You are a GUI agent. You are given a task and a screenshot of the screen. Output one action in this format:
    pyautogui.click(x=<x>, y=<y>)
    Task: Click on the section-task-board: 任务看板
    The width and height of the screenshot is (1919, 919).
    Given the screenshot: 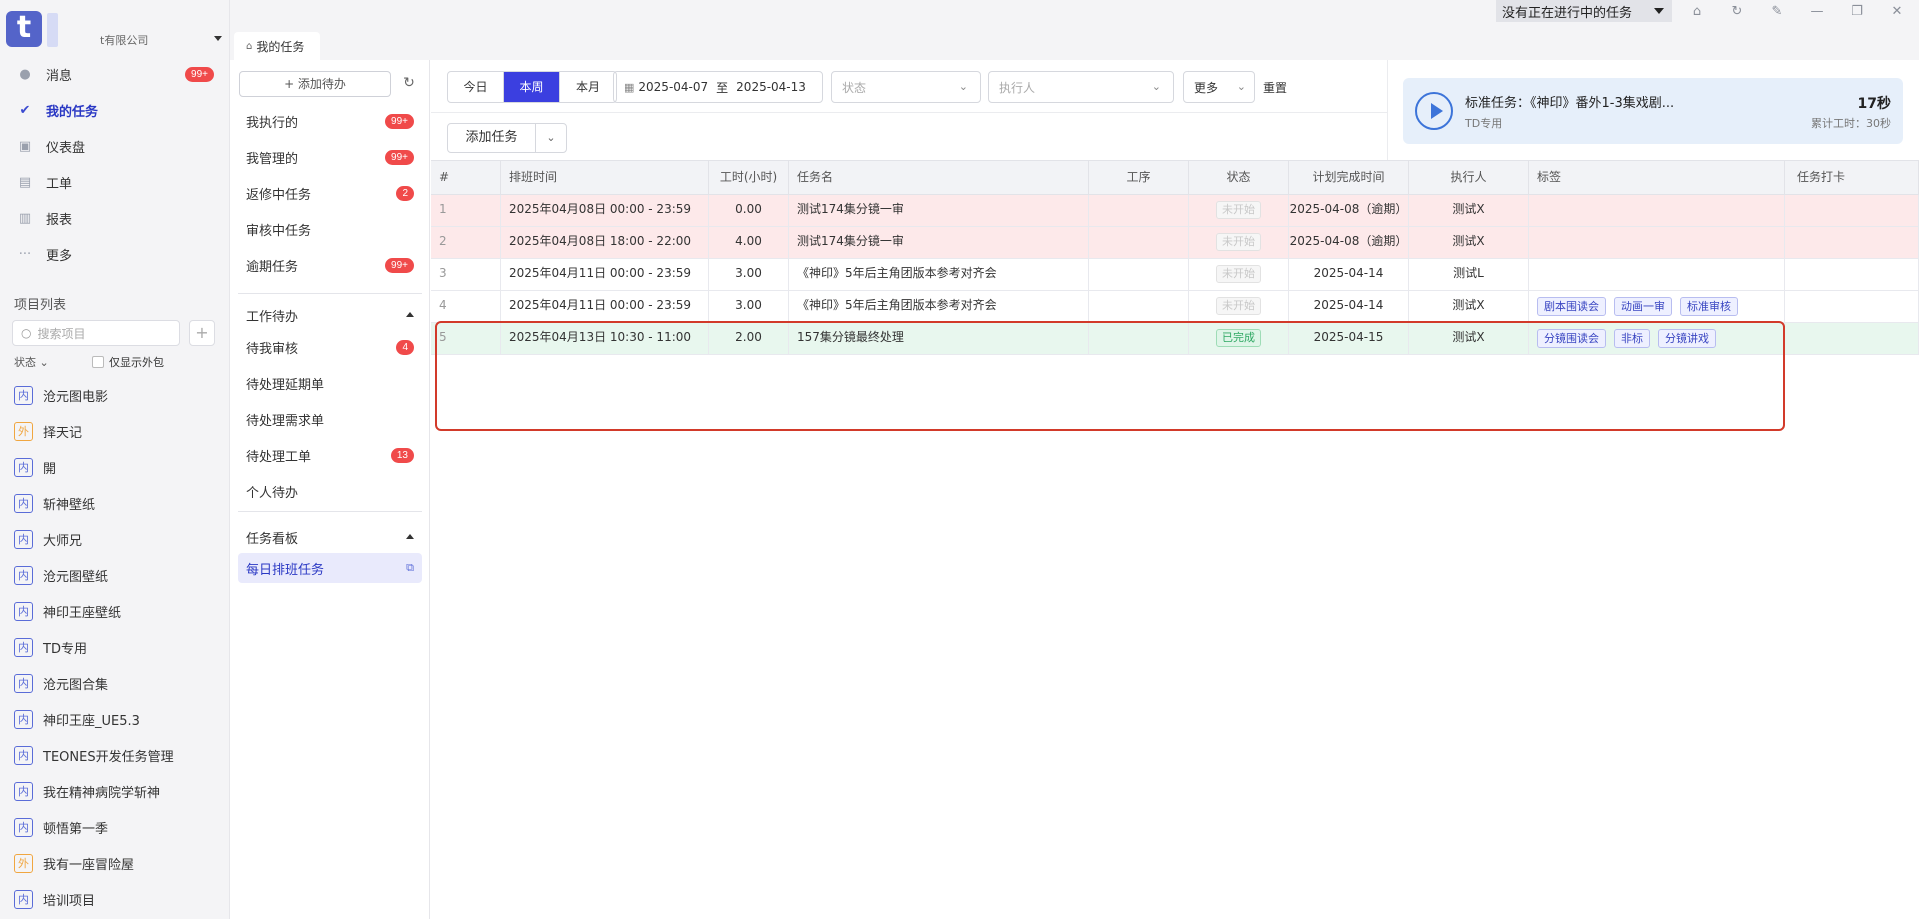 What is the action you would take?
    pyautogui.click(x=330, y=537)
    